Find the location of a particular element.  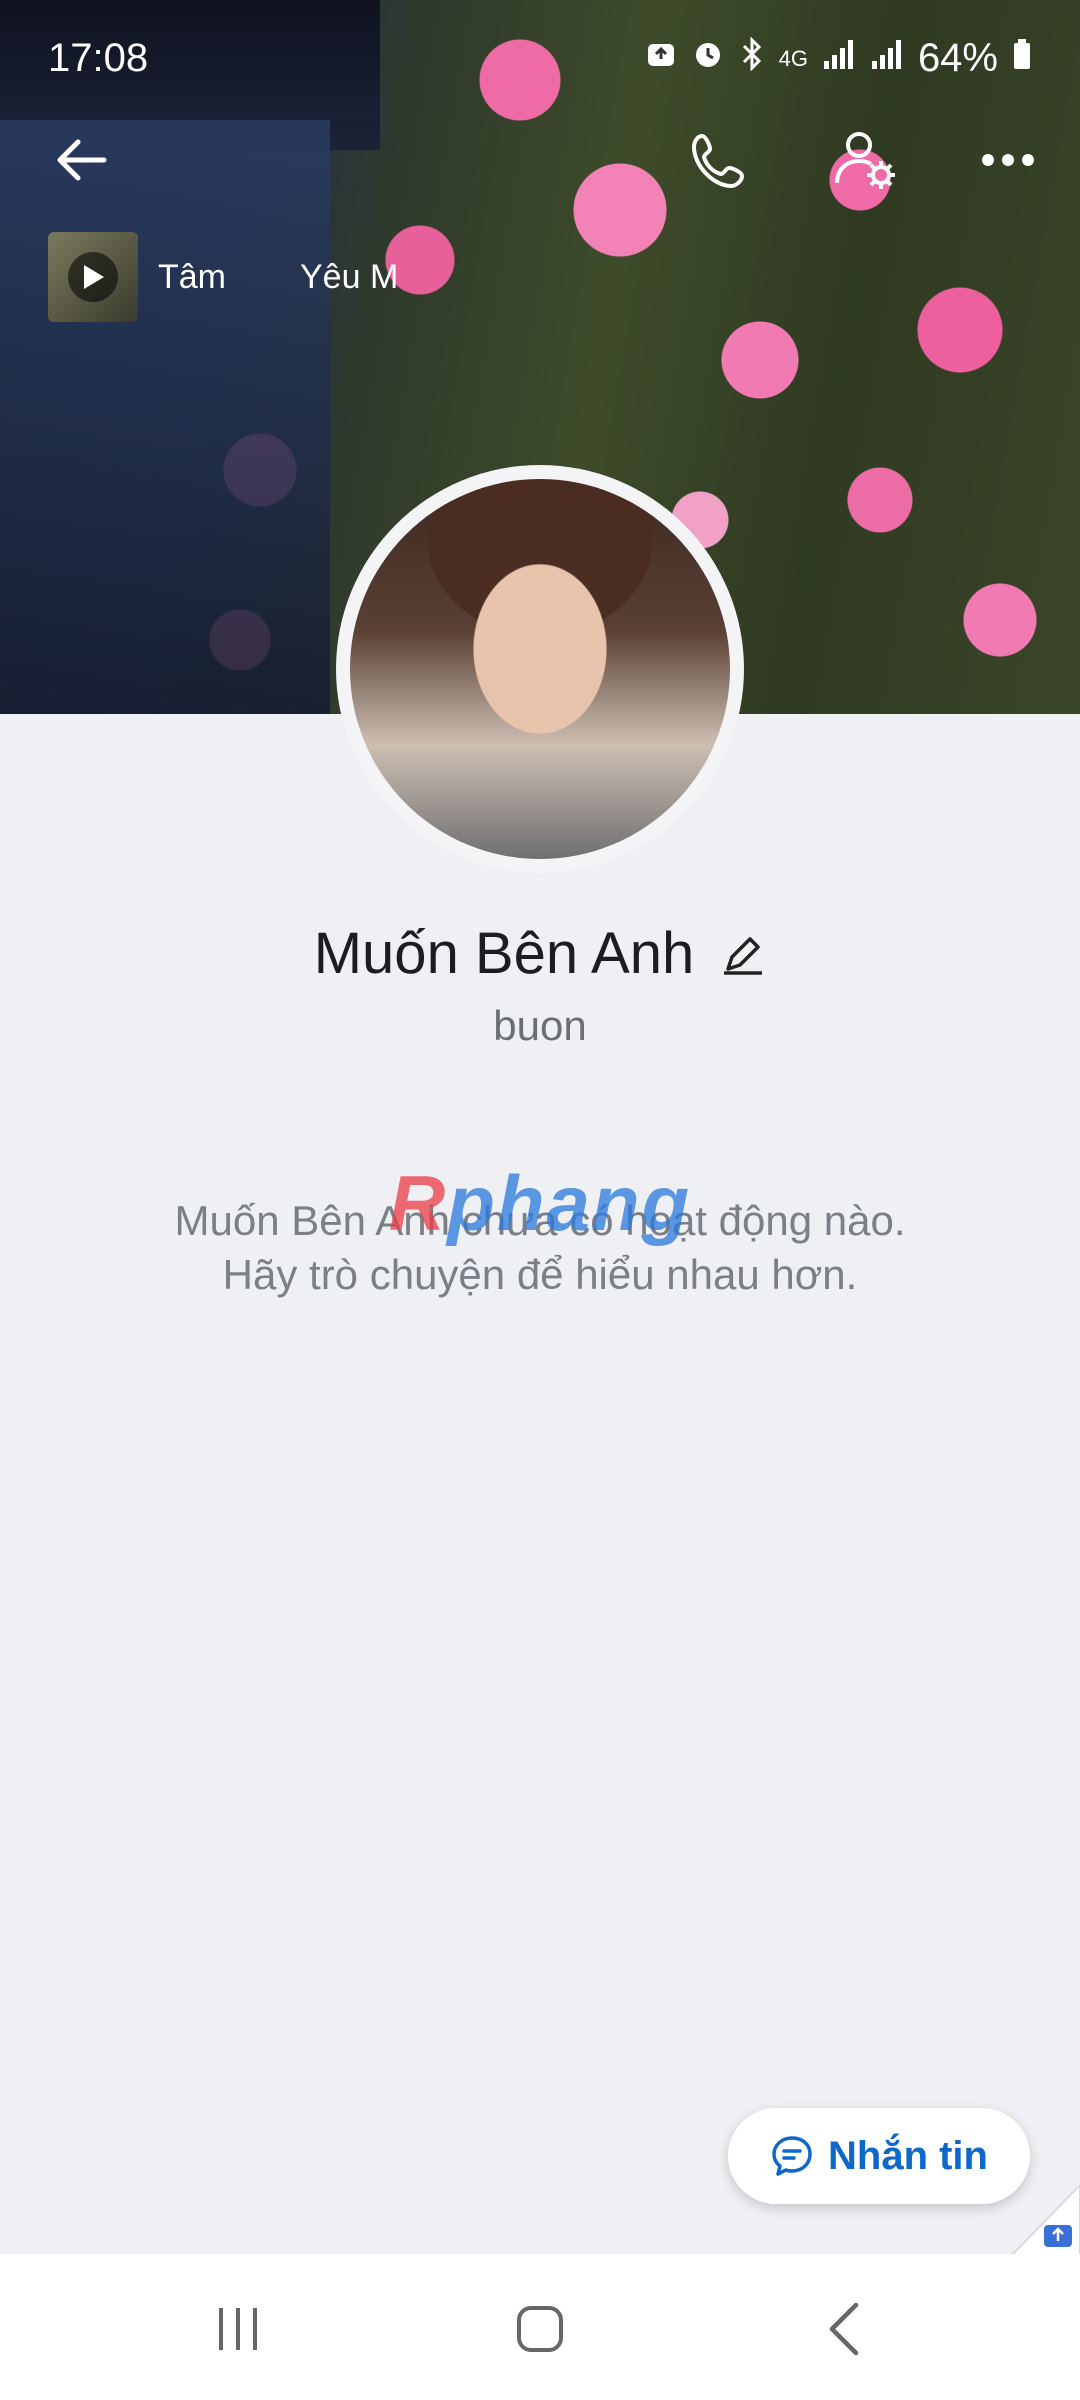

music-ticker: Tâm Yêu M is located at coordinates (298, 277).